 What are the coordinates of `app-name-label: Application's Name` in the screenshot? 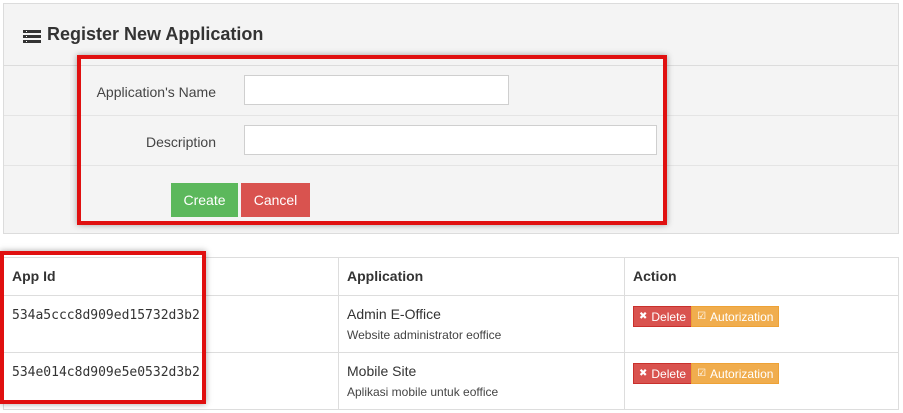 It's located at (156, 92).